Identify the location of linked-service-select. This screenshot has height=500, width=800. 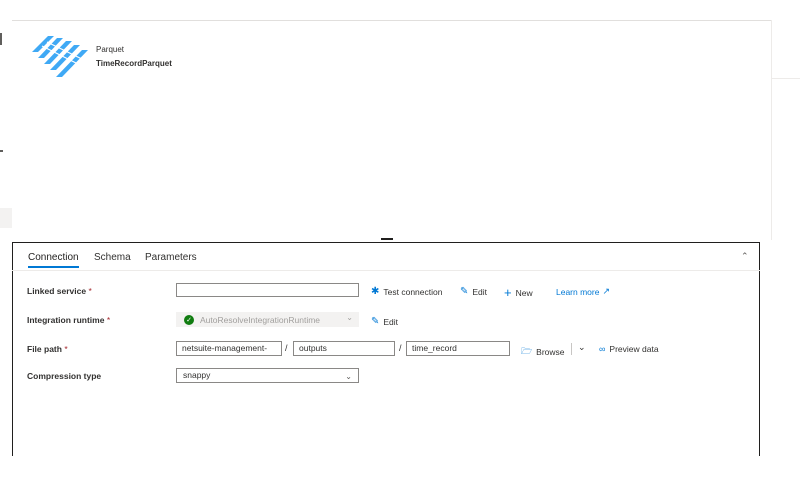
(267, 290).